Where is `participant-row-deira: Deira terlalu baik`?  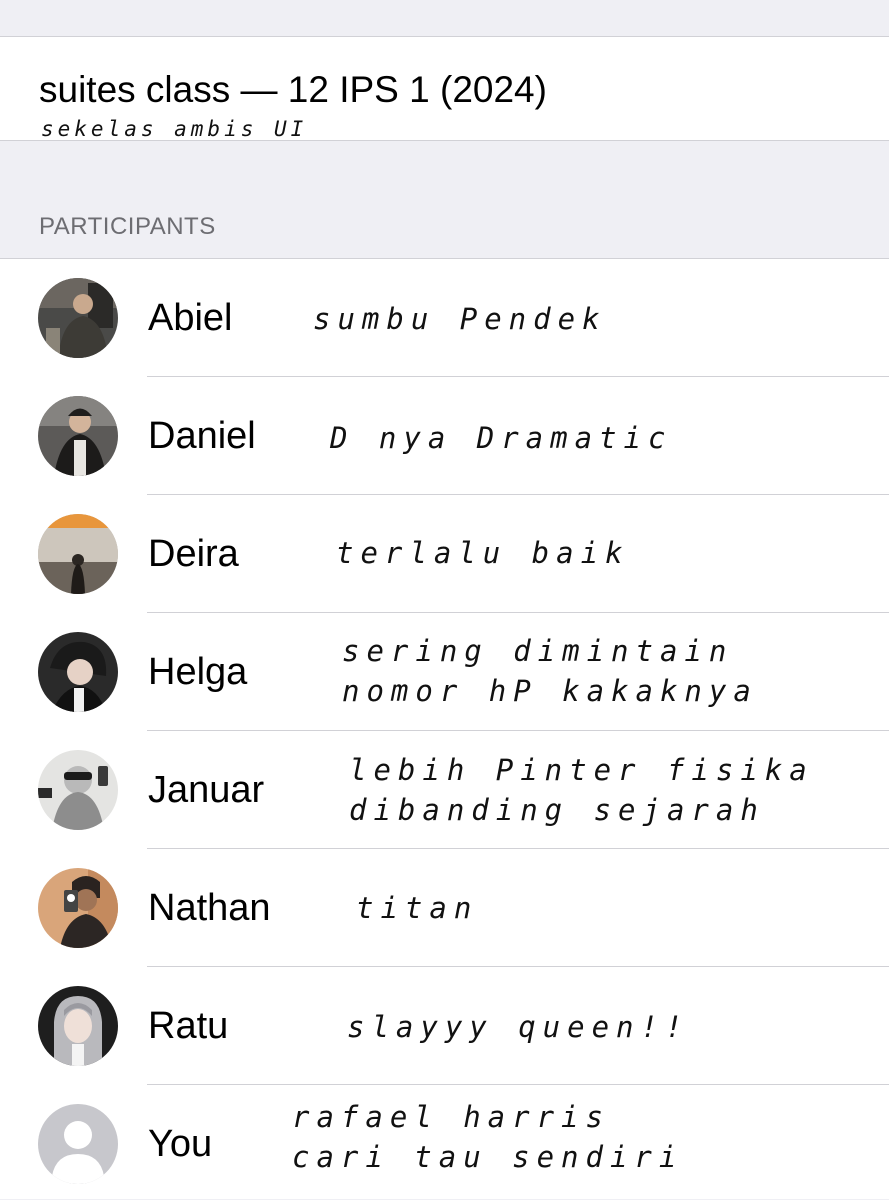 participant-row-deira: Deira terlalu baik is located at coordinates (444, 554).